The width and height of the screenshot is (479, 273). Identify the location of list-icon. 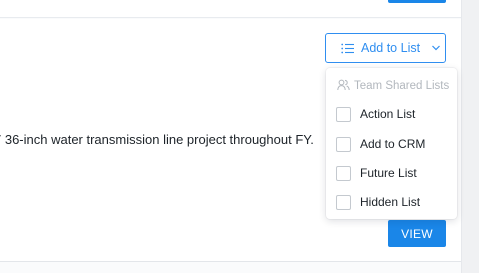
(347, 48).